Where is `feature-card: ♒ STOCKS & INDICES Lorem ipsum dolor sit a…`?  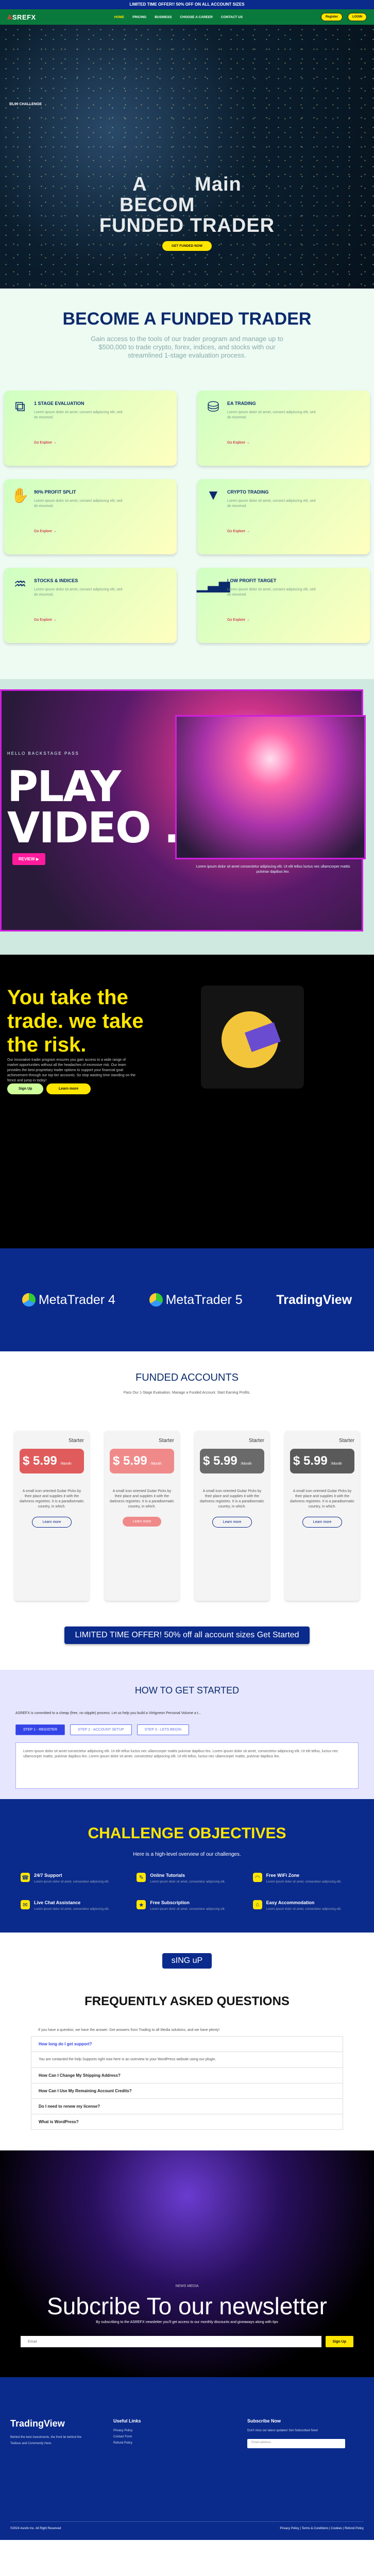 feature-card: ♒ STOCKS & INDICES Lorem ipsum dolor sit a… is located at coordinates (90, 605).